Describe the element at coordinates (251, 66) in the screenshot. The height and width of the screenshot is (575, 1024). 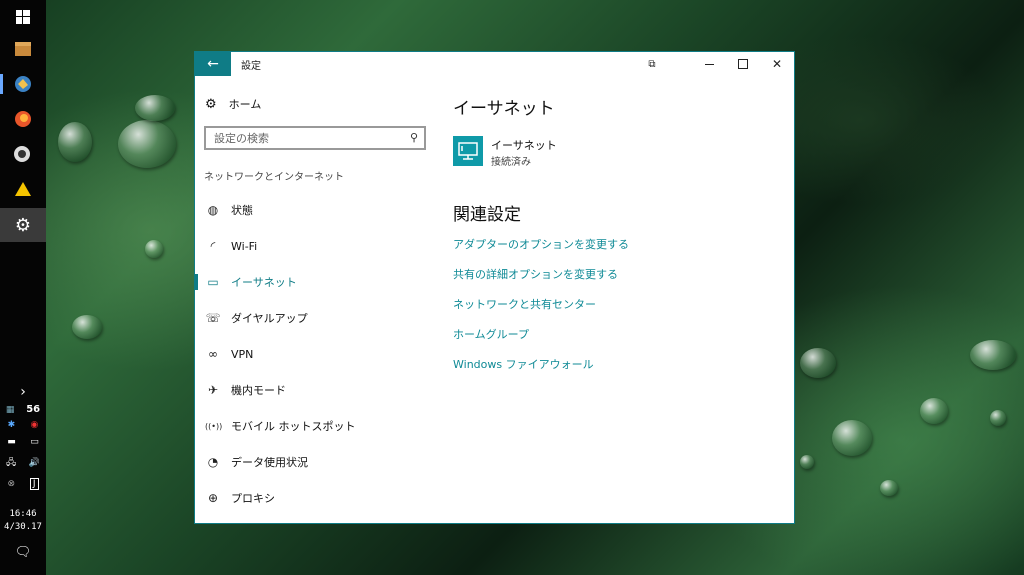
I see `window-title: 設定` at that location.